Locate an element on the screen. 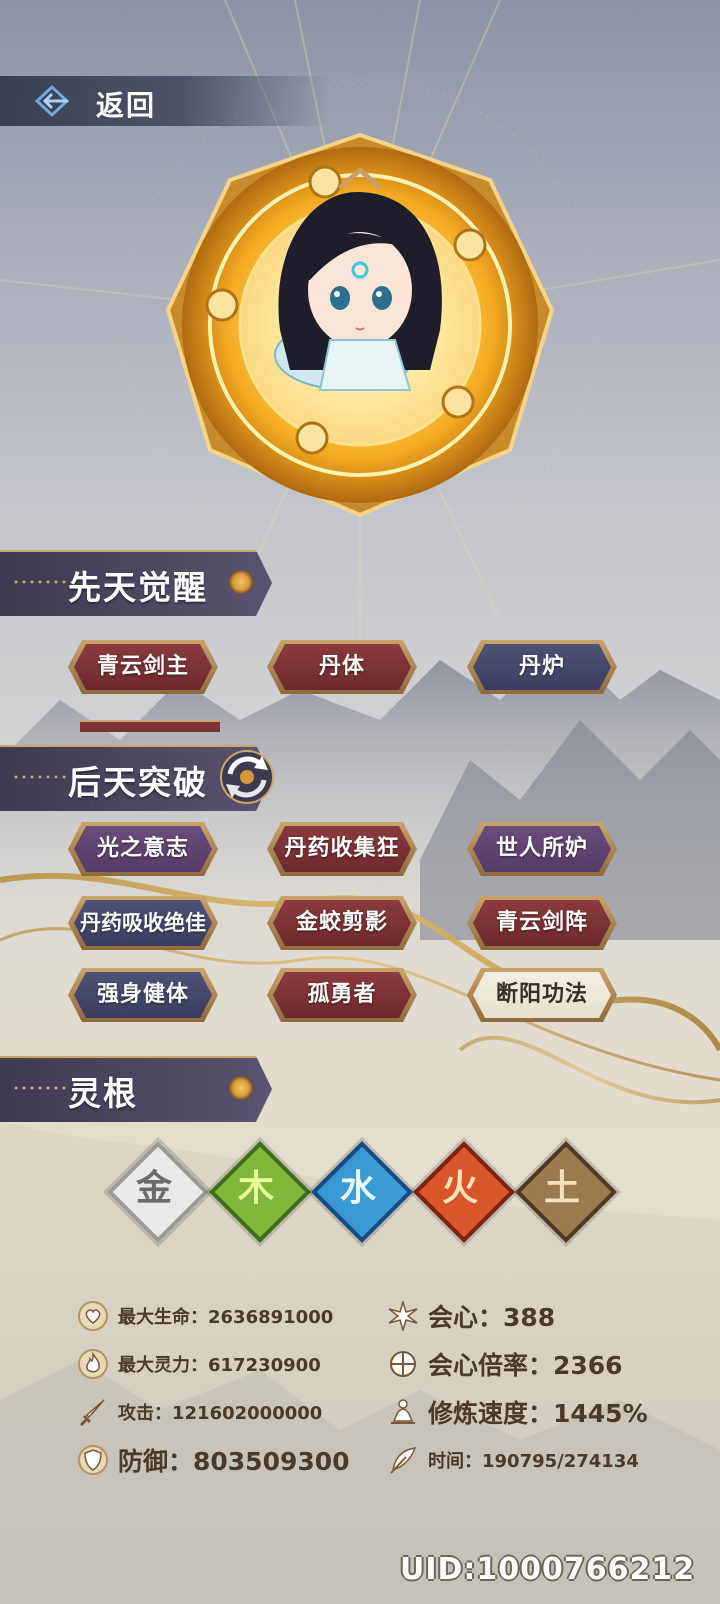 Image resolution: width=720 pixels, height=1604 pixels. stat-attack: 攻击：121602000000 is located at coordinates (200, 1412).